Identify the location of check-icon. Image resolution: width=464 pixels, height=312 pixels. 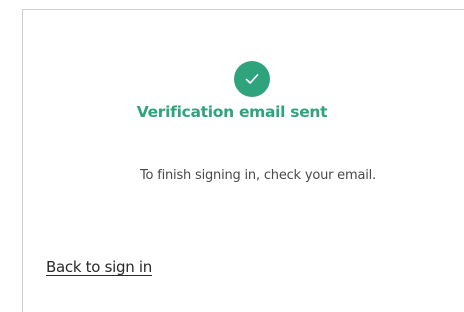
(252, 79).